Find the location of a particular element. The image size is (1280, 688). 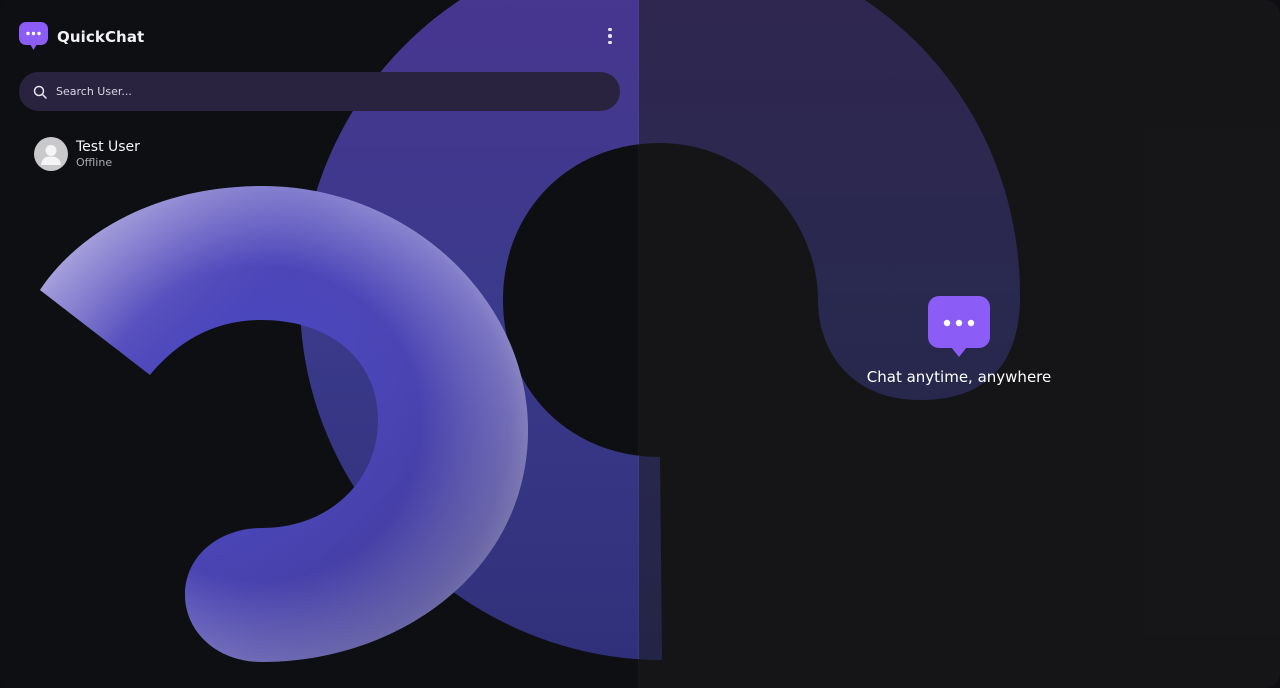

kebab-menu-icon is located at coordinates (610, 36).